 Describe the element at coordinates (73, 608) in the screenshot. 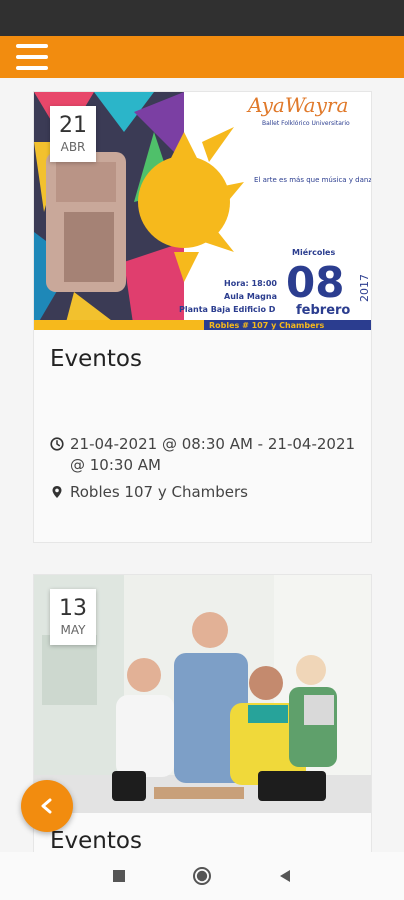

I see `date-day: 13` at that location.